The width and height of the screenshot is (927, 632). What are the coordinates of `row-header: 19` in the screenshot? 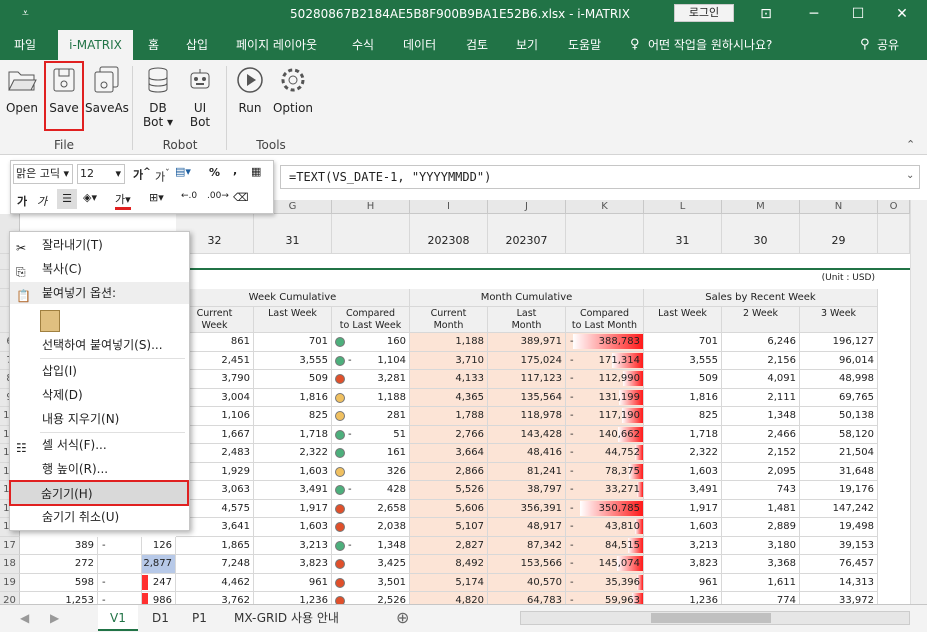 It's located at (10, 582).